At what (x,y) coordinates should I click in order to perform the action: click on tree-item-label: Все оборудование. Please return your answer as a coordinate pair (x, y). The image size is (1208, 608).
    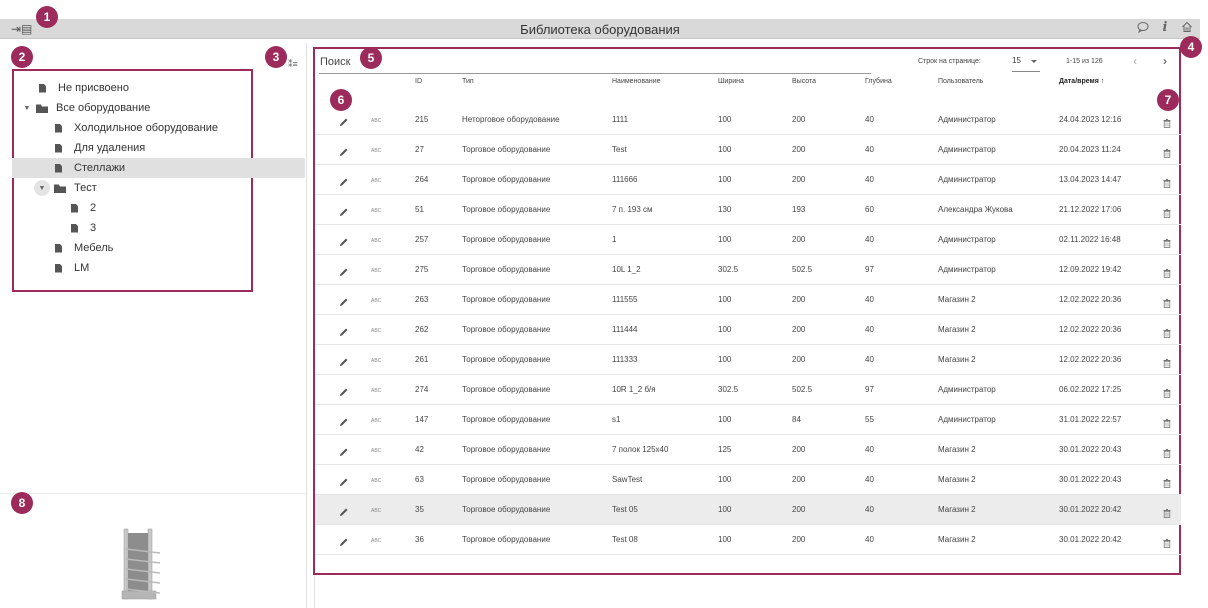
    Looking at the image, I should click on (103, 108).